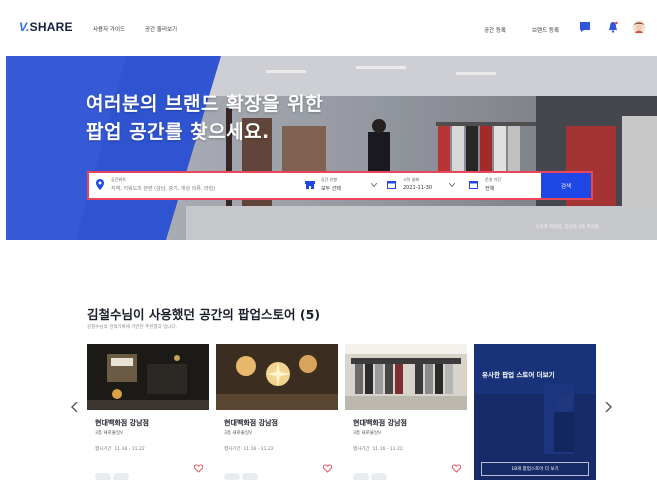  What do you see at coordinates (418, 188) in the screenshot?
I see `start-date-value: 2021-11-30` at bounding box center [418, 188].